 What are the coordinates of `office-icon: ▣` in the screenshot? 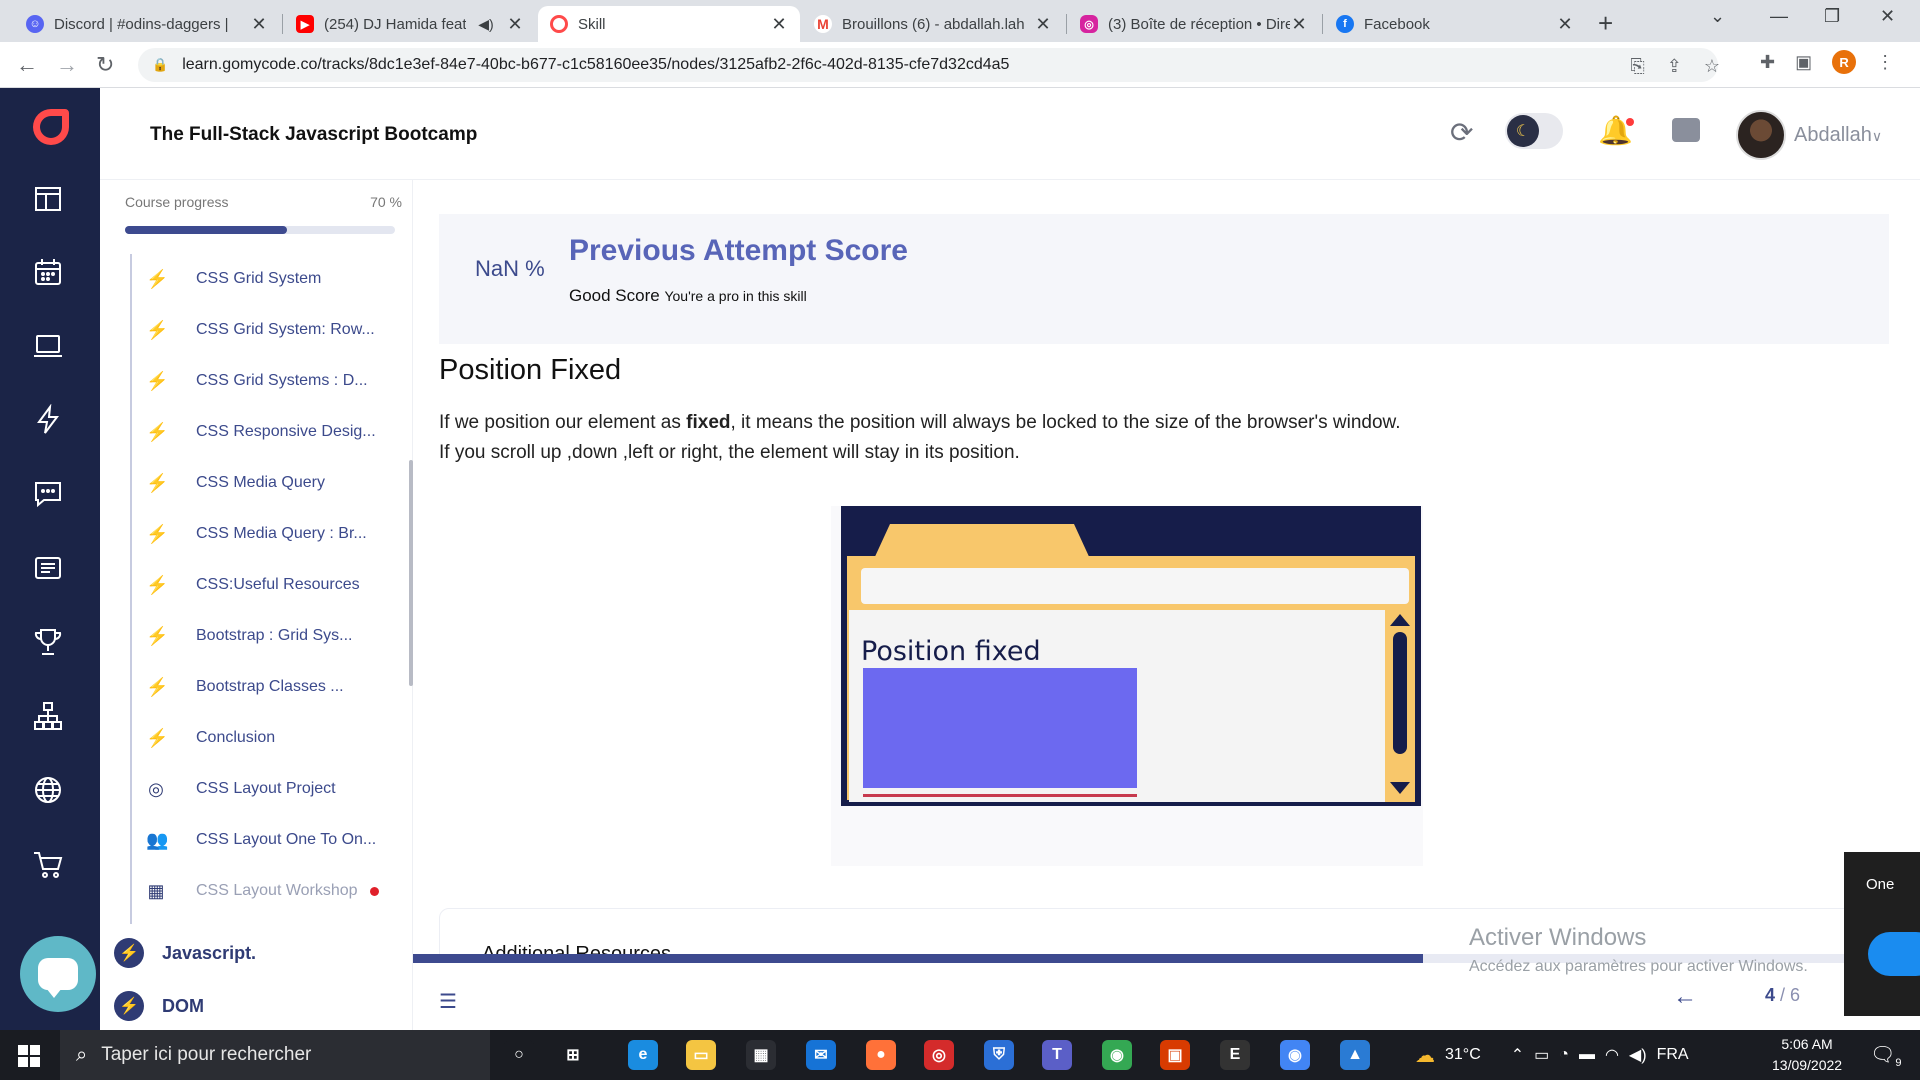 It's located at (1175, 1055).